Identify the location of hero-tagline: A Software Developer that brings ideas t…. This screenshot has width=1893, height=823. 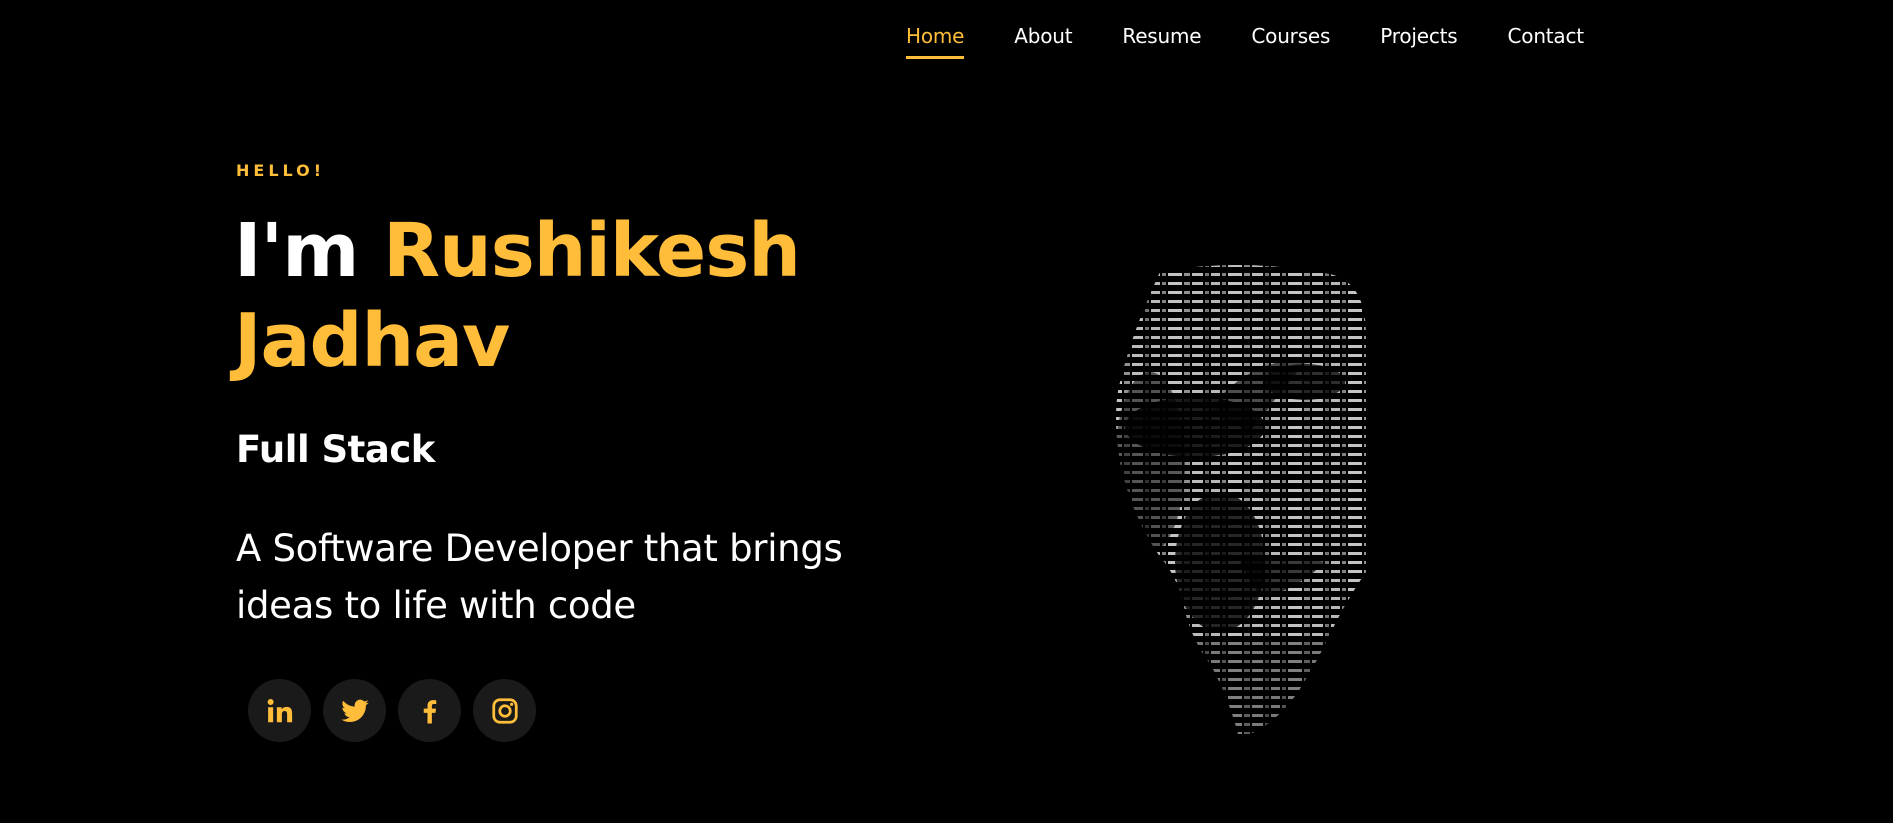
(539, 577).